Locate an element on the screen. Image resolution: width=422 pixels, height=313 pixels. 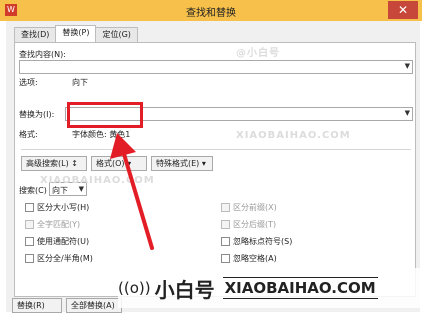
signal-icon: ((o)) is located at coordinates (134, 288).